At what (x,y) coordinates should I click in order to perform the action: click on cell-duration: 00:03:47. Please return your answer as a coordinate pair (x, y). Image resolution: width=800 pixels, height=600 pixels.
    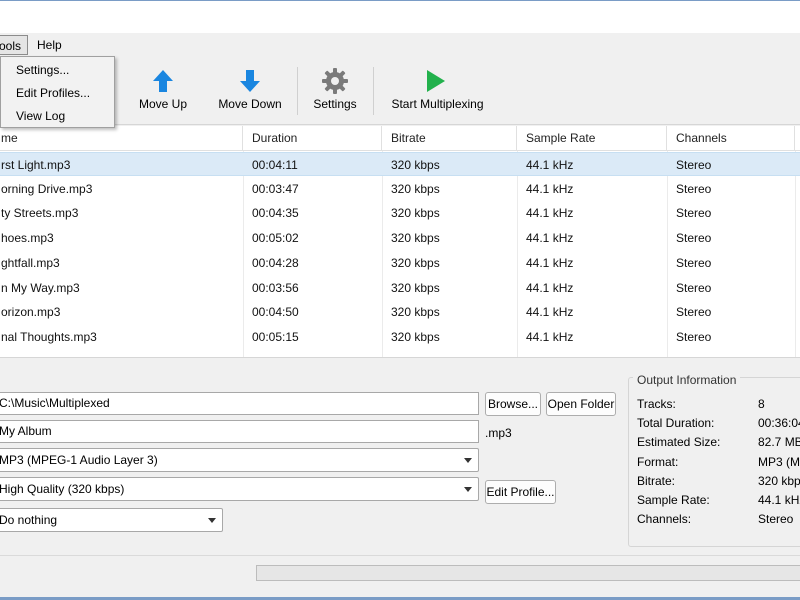
    Looking at the image, I should click on (275, 188).